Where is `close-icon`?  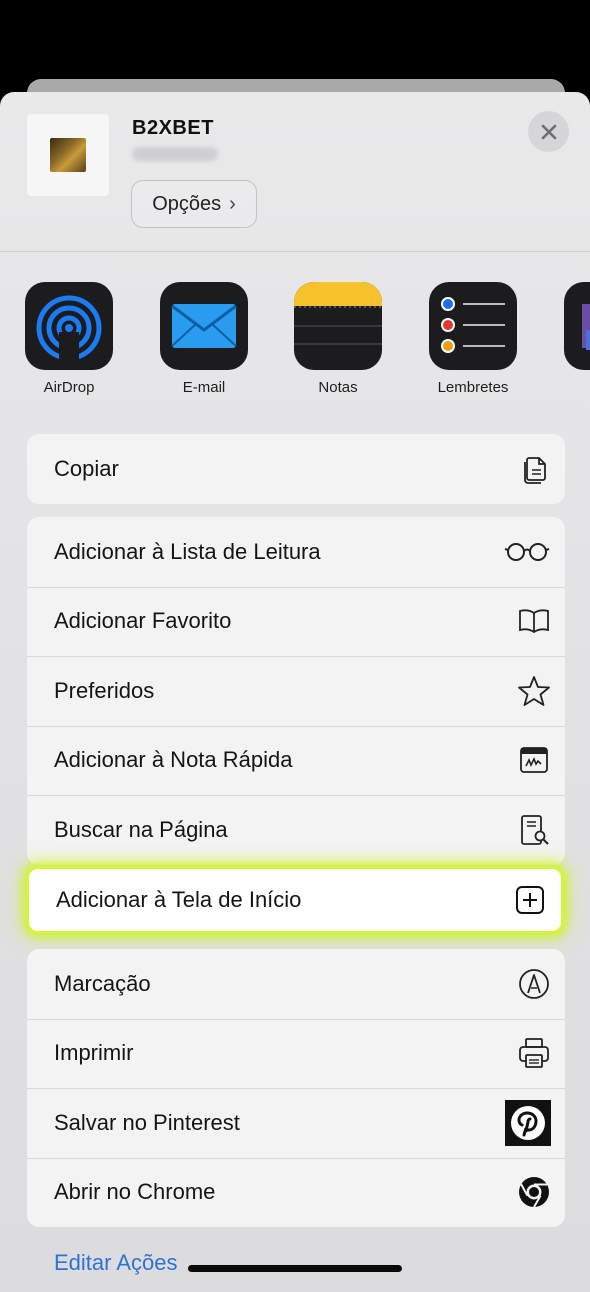 close-icon is located at coordinates (548, 131).